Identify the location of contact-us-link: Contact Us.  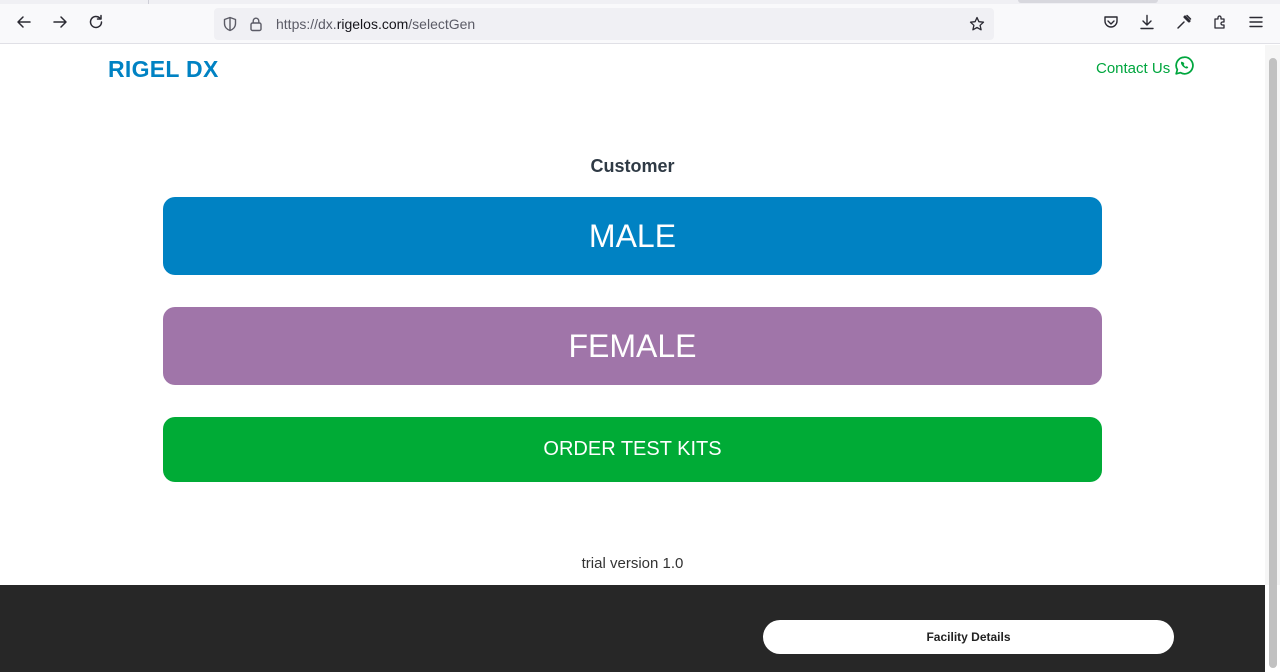
(1145, 66).